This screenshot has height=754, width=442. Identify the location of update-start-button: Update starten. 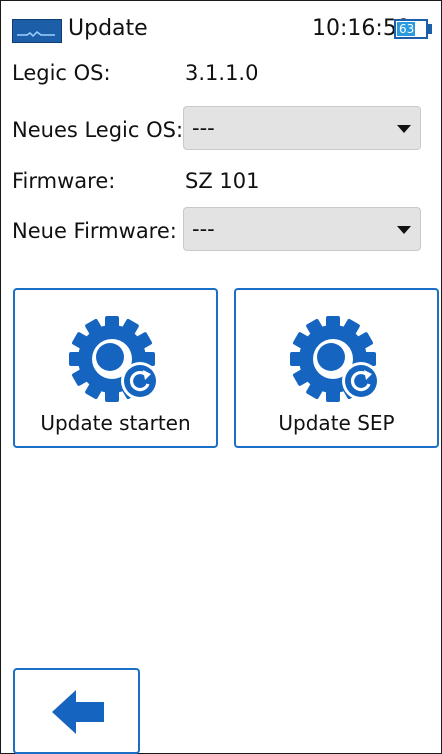
(115, 368).